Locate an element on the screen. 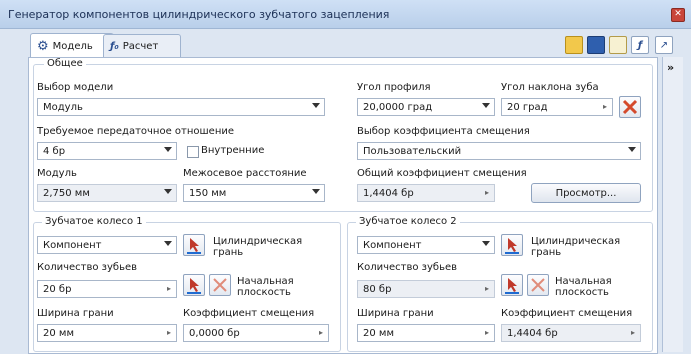 Image resolution: width=691 pixels, height=354 pixels. gear1-shift-label: Коэффициент смещения is located at coordinates (249, 313).